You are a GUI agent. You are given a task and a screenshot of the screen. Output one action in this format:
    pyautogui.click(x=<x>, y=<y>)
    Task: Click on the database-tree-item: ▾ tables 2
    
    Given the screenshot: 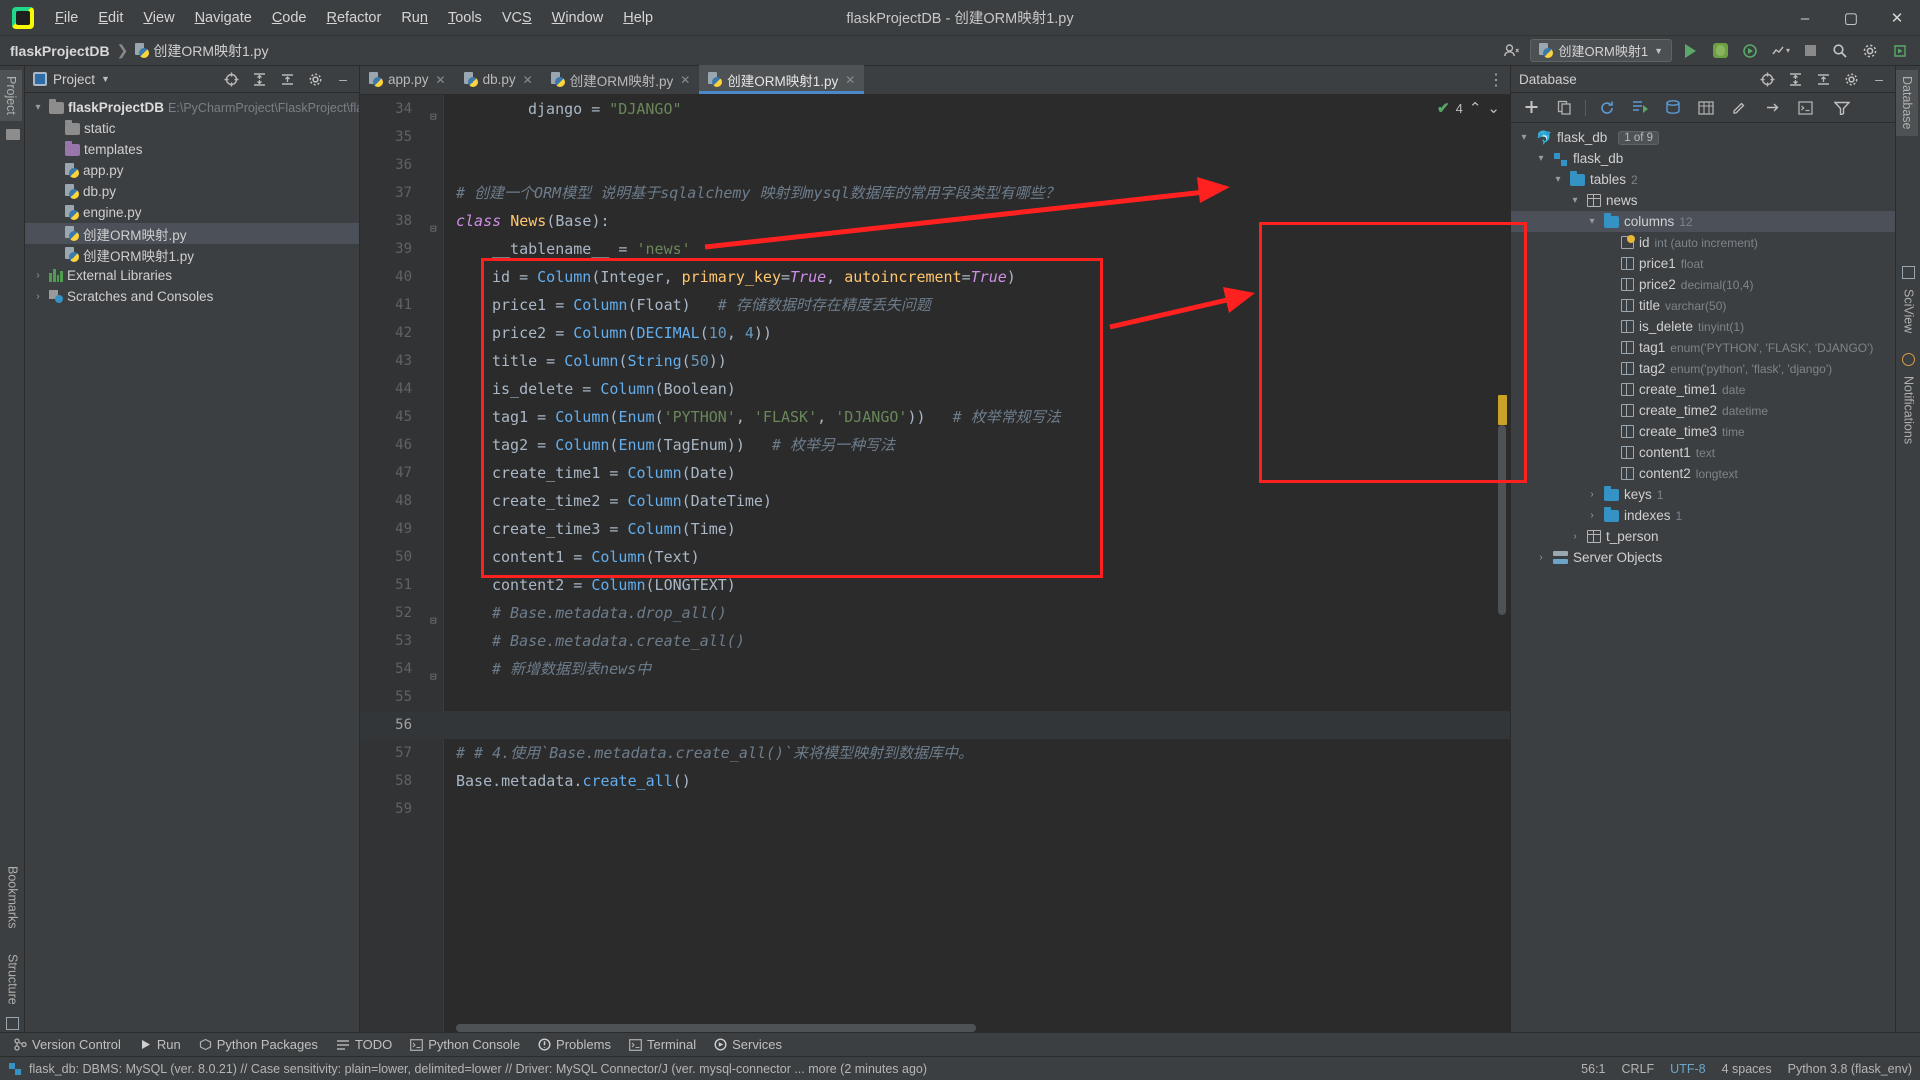 What is the action you would take?
    pyautogui.click(x=1703, y=179)
    